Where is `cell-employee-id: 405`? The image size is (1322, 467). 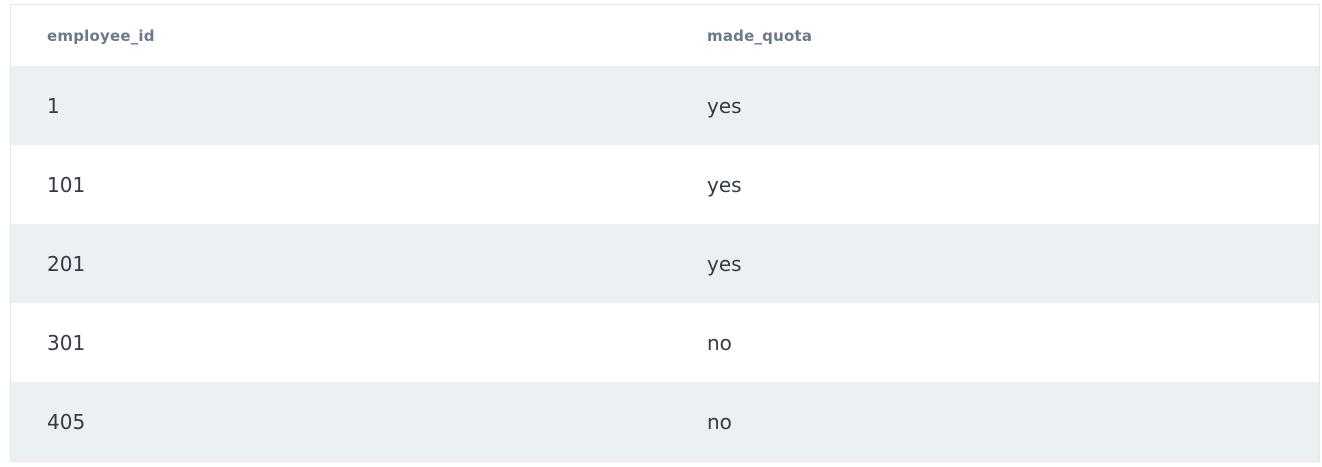 cell-employee-id: 405 is located at coordinates (66, 421).